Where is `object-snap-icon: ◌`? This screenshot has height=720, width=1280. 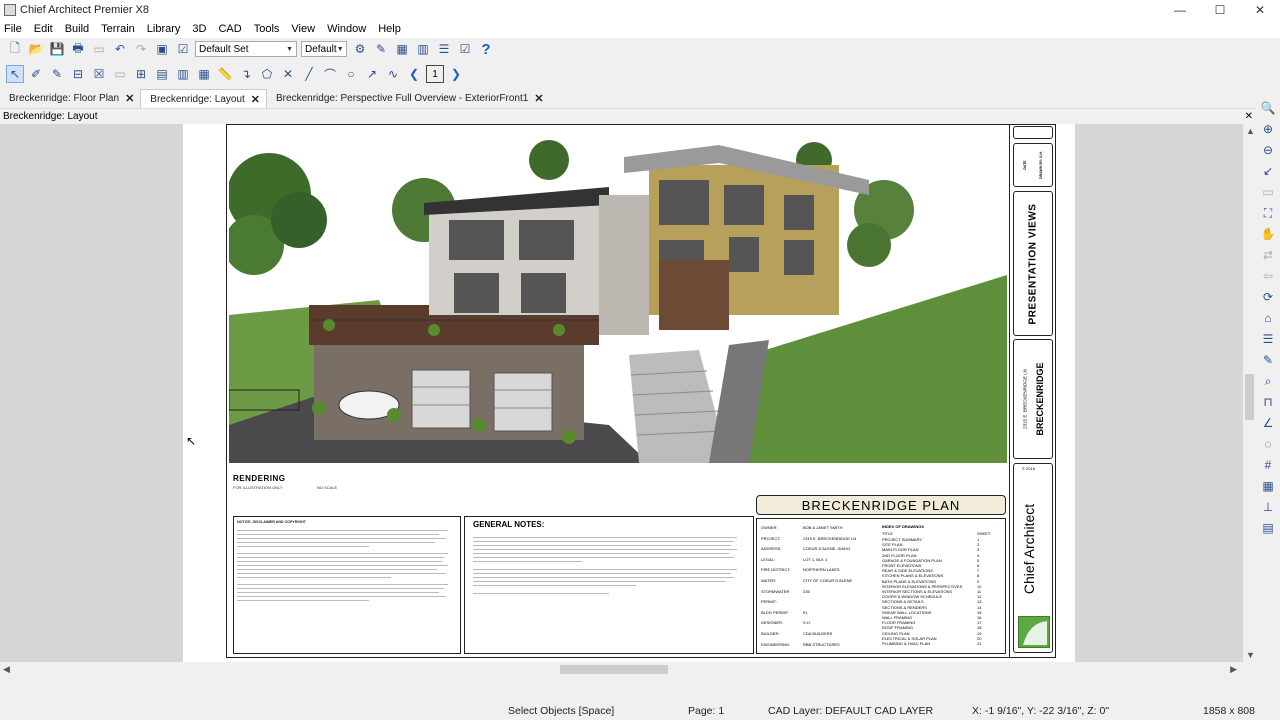
object-snap-icon: ◌ is located at coordinates (1268, 444).